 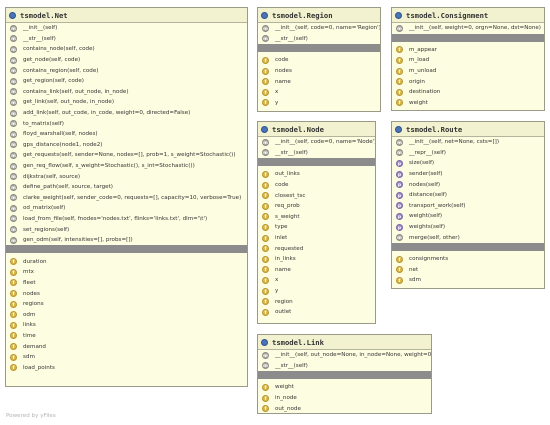 I want to click on method-row: m define_path(self, source, target), so click(x=126, y=187).